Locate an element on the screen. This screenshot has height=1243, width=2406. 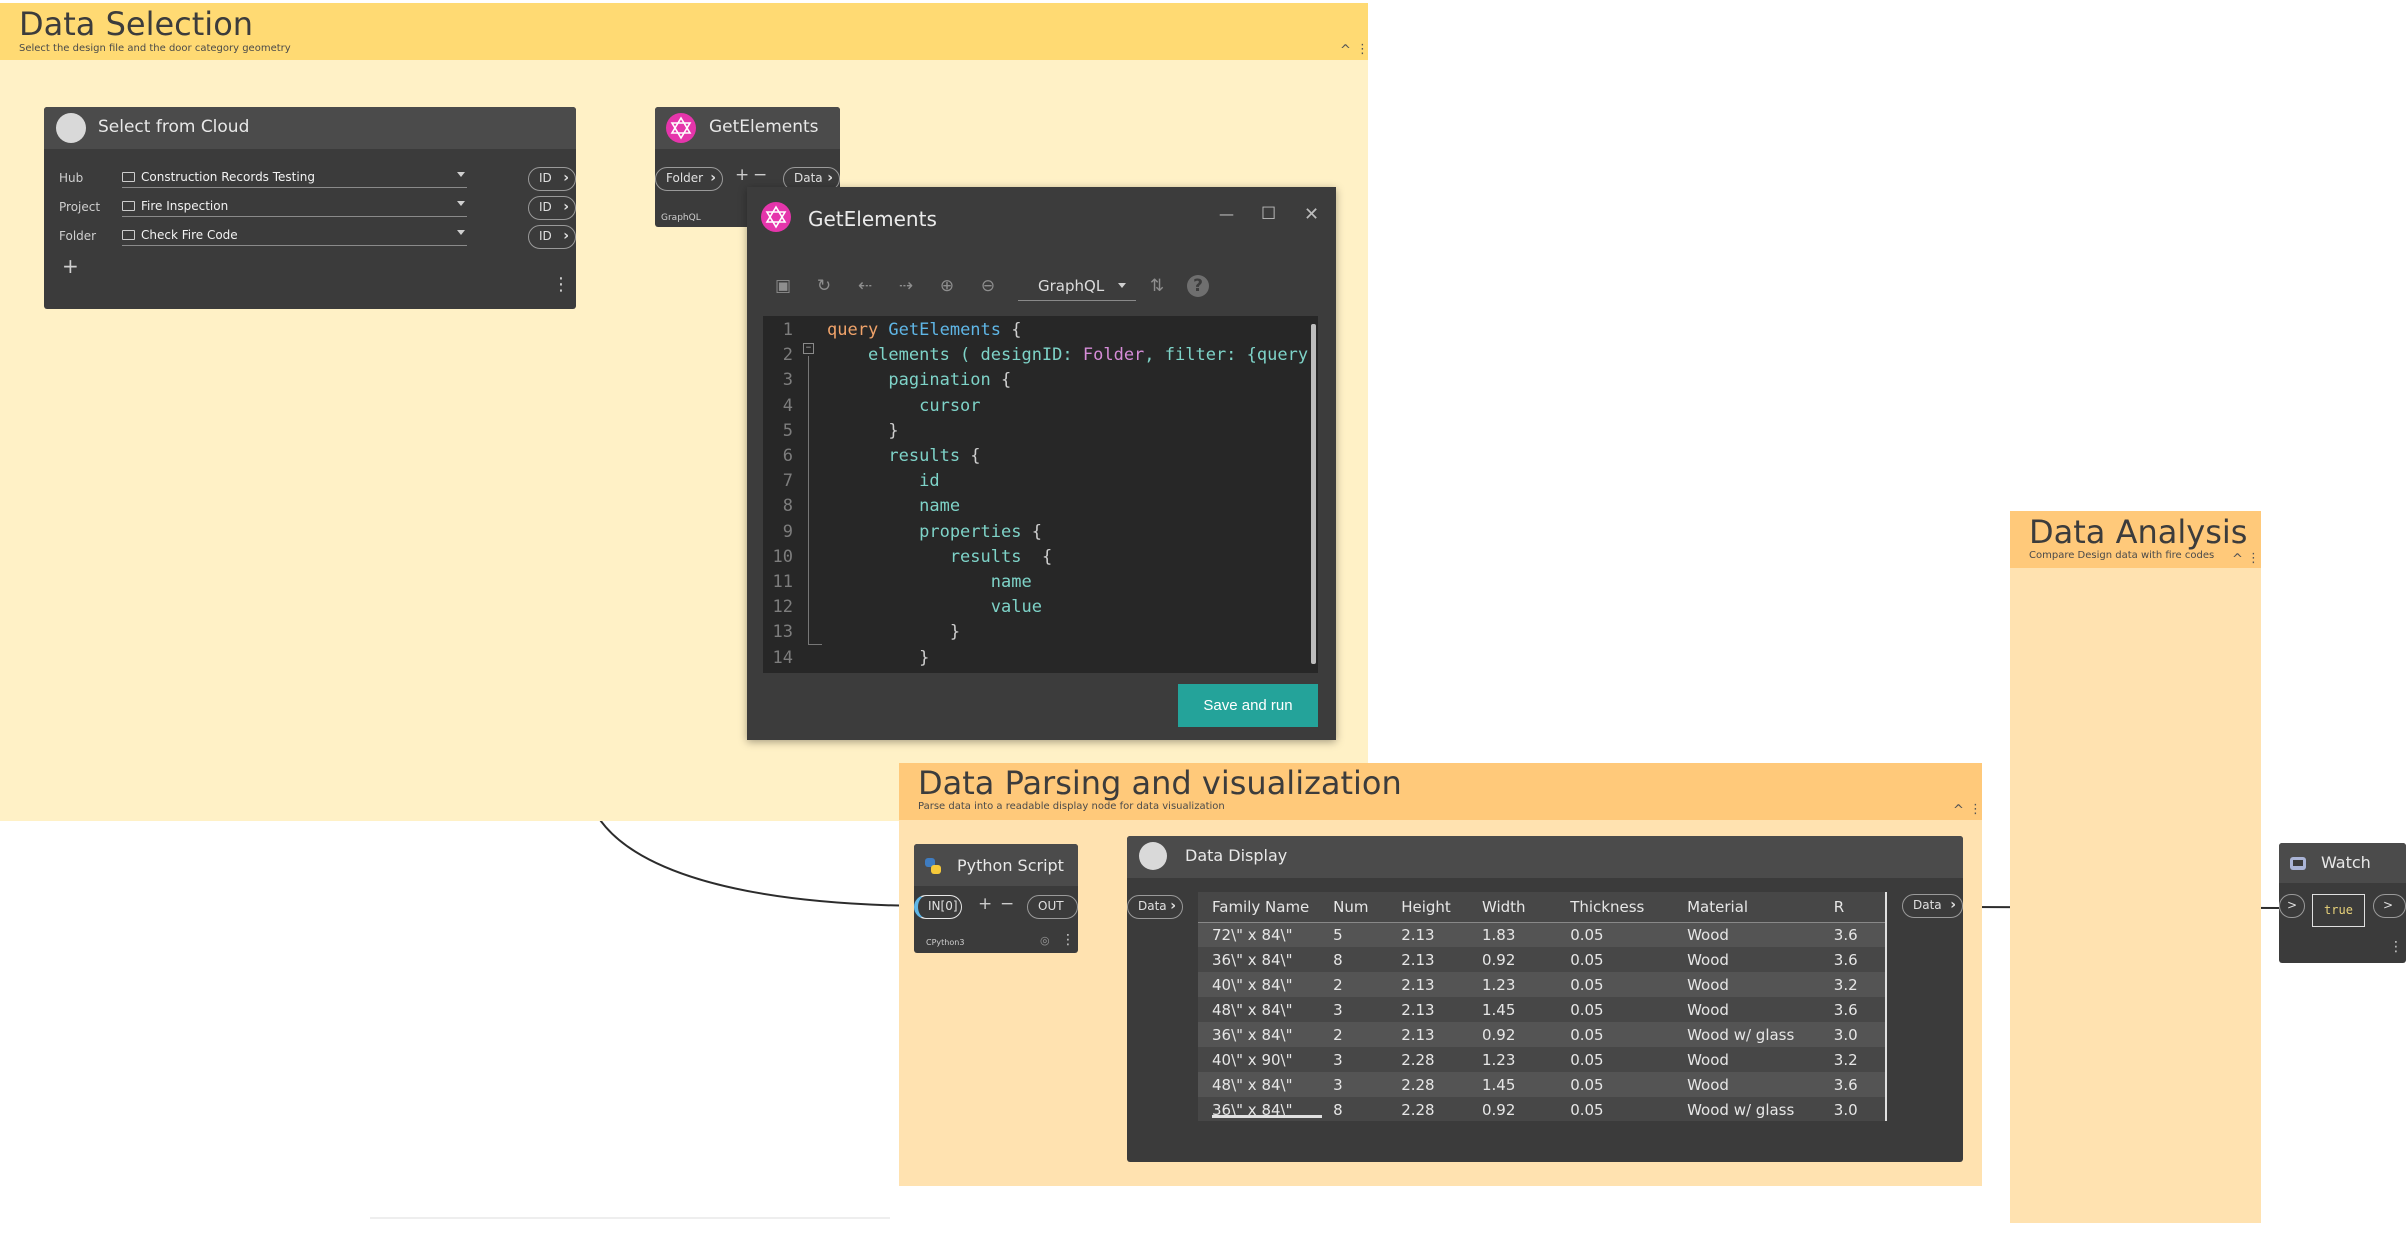
table-cell: 48\" x 84\" is located at coordinates (1259, 1009).